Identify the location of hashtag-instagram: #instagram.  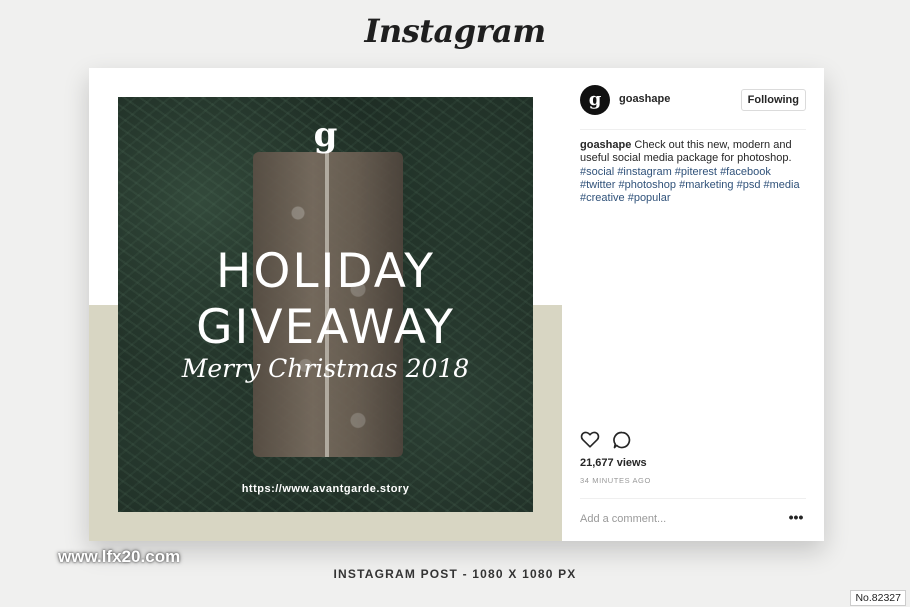
(644, 172).